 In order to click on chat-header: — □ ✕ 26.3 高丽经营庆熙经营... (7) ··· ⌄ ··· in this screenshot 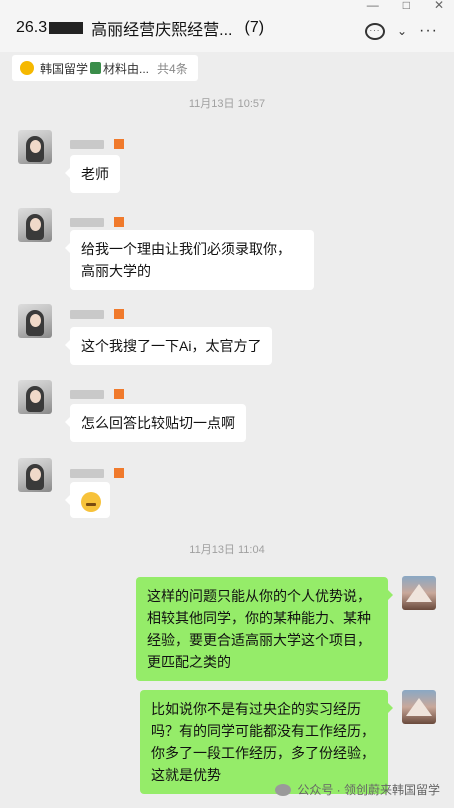, I will do `click(227, 26)`.